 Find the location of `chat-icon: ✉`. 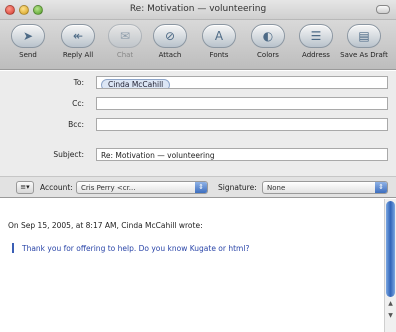

chat-icon: ✉ is located at coordinates (125, 36).